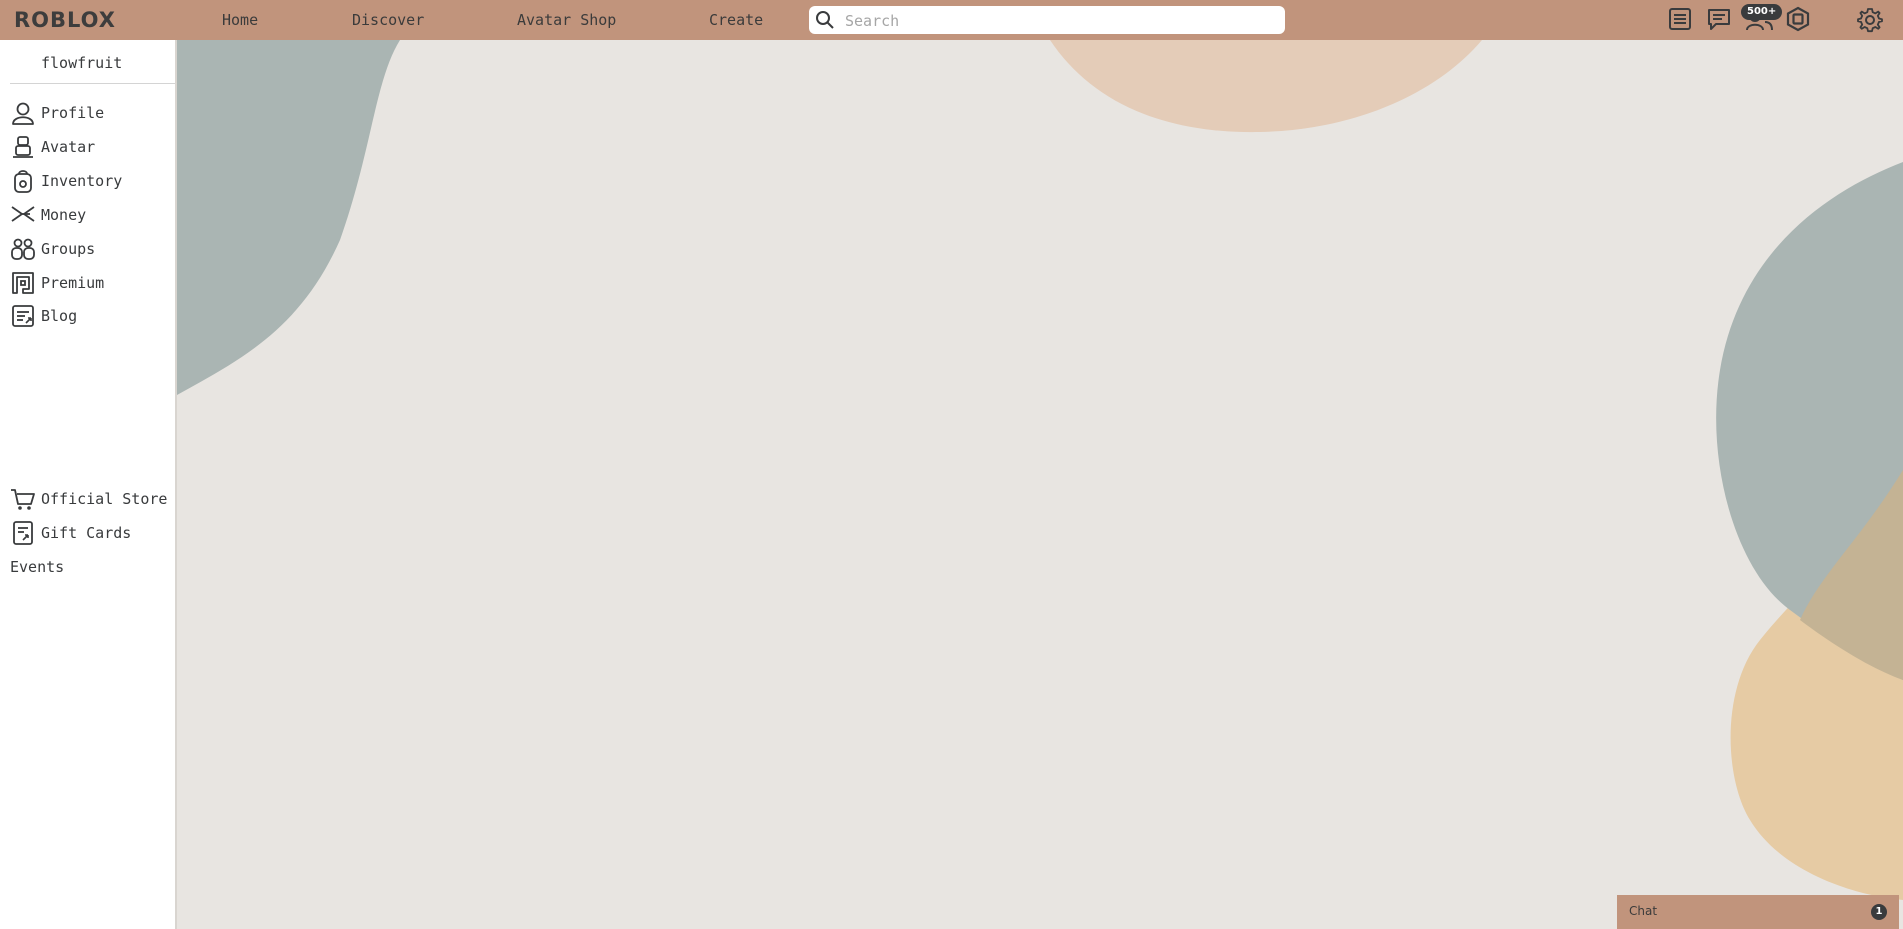  I want to click on sidebar-item-money: Money, so click(90, 215).